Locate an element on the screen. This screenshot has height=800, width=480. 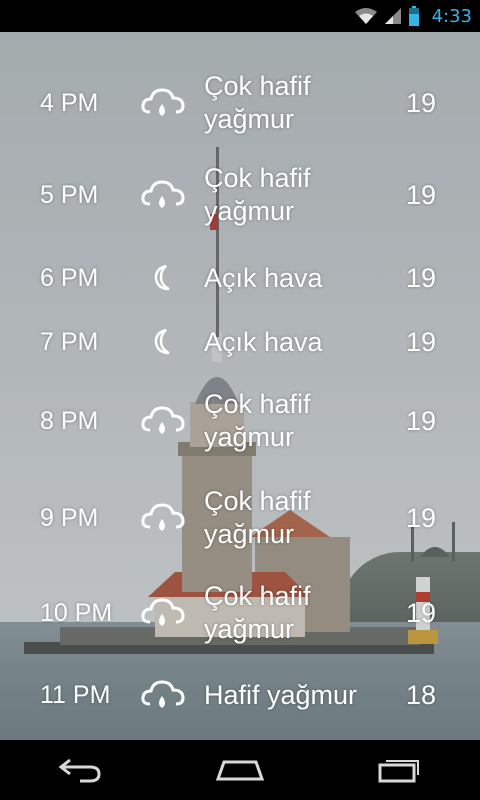
back-button is located at coordinates (80, 770).